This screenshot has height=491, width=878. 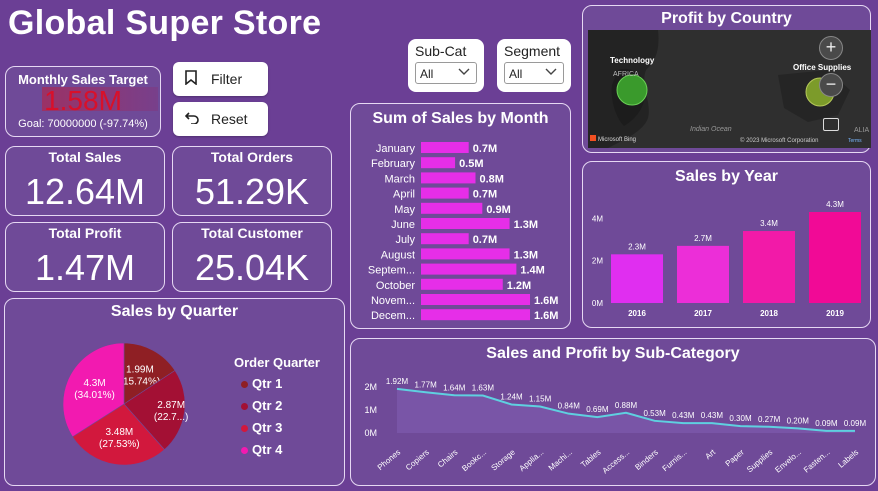 What do you see at coordinates (626, 74) in the screenshot?
I see `map-label-africa: AFRICA` at bounding box center [626, 74].